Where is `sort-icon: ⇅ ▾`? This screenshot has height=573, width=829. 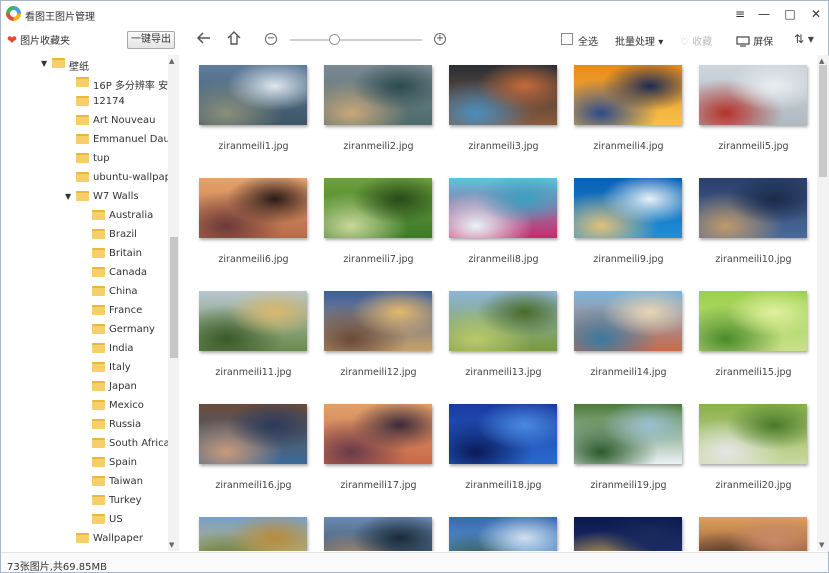 sort-icon: ⇅ ▾ is located at coordinates (804, 39).